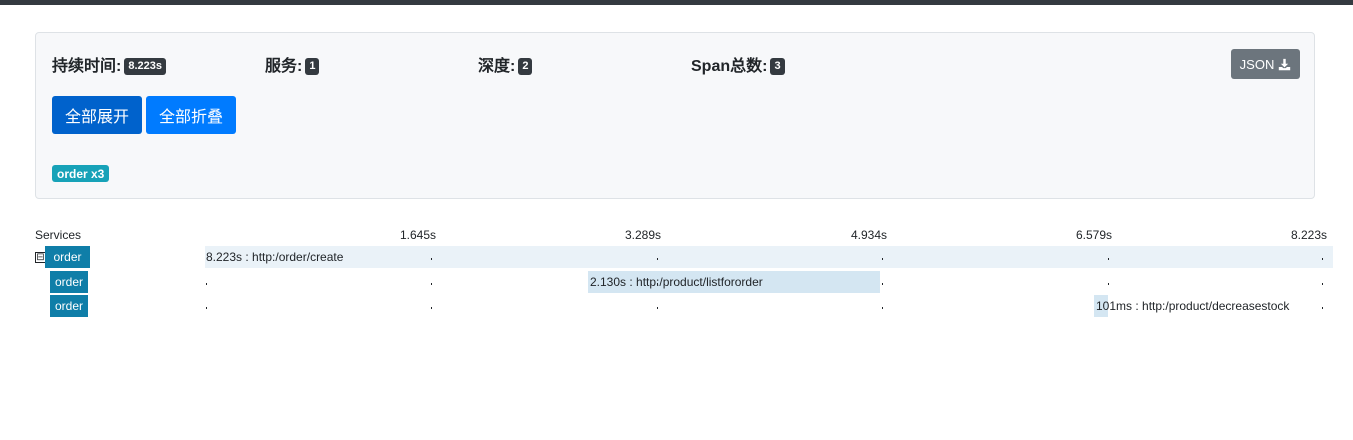 Image resolution: width=1353 pixels, height=440 pixels. I want to click on download-icon, so click(1285, 64).